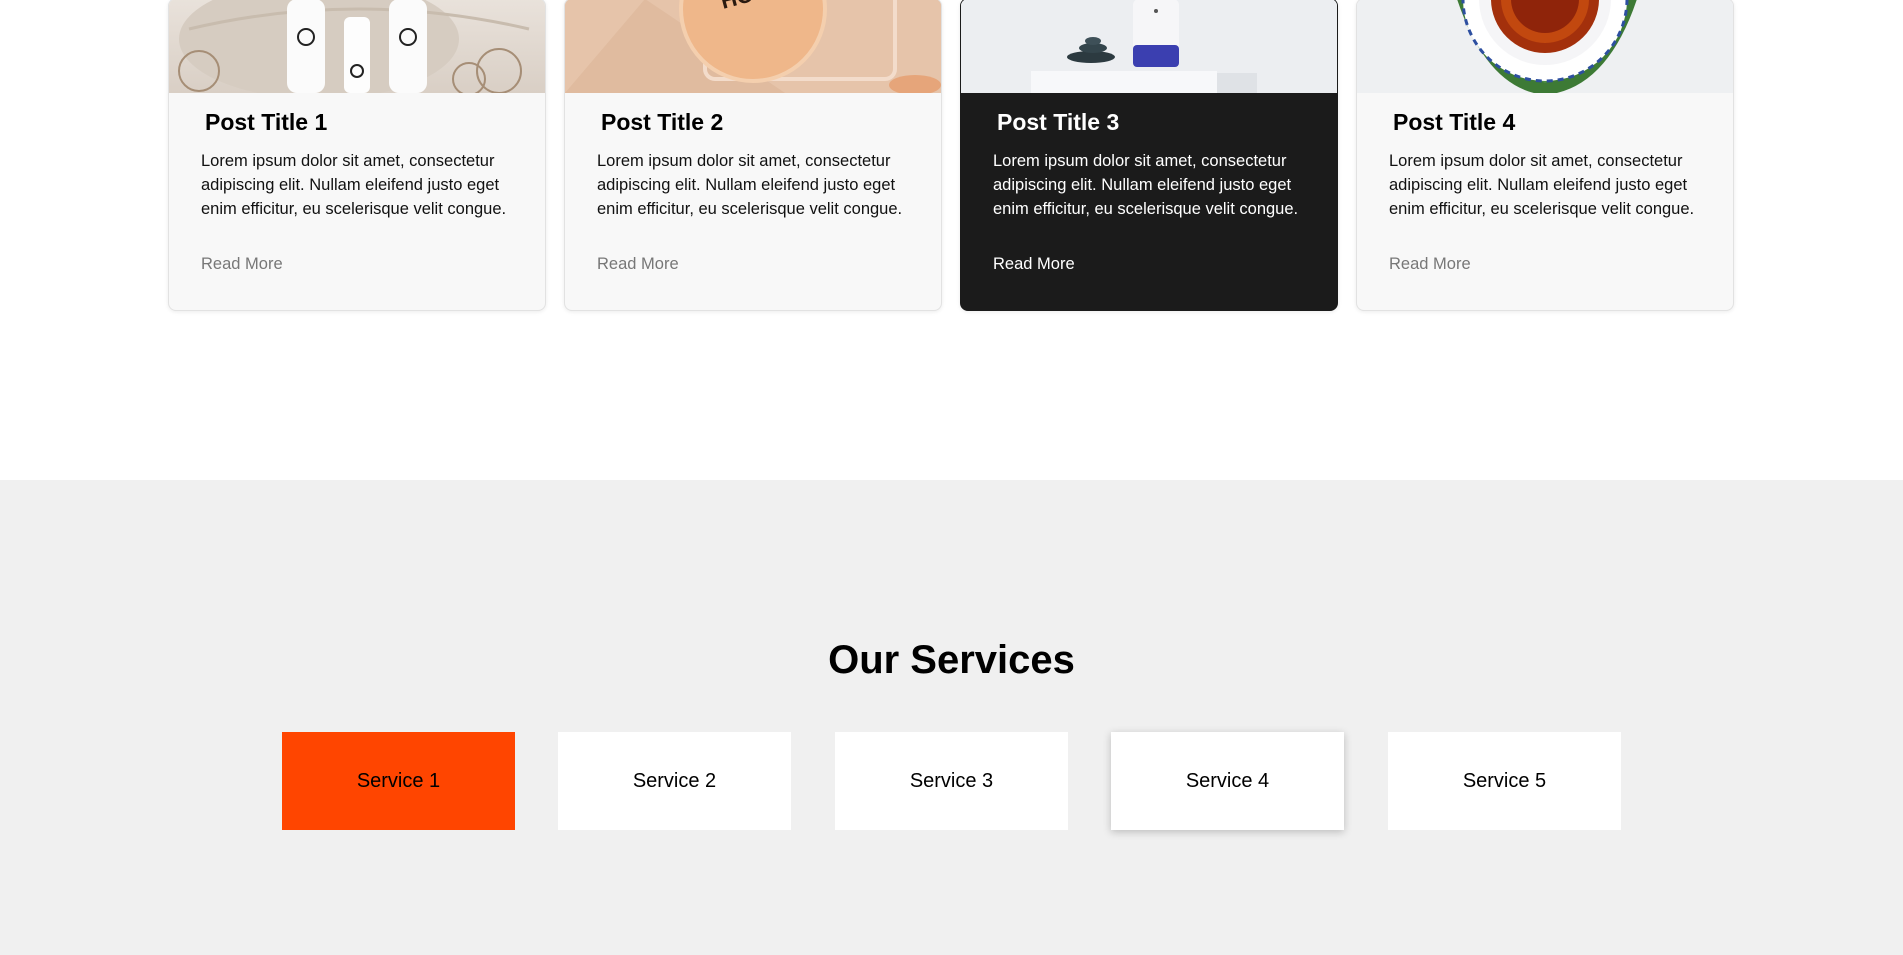  I want to click on service-2-tile: Service 2, so click(674, 781).